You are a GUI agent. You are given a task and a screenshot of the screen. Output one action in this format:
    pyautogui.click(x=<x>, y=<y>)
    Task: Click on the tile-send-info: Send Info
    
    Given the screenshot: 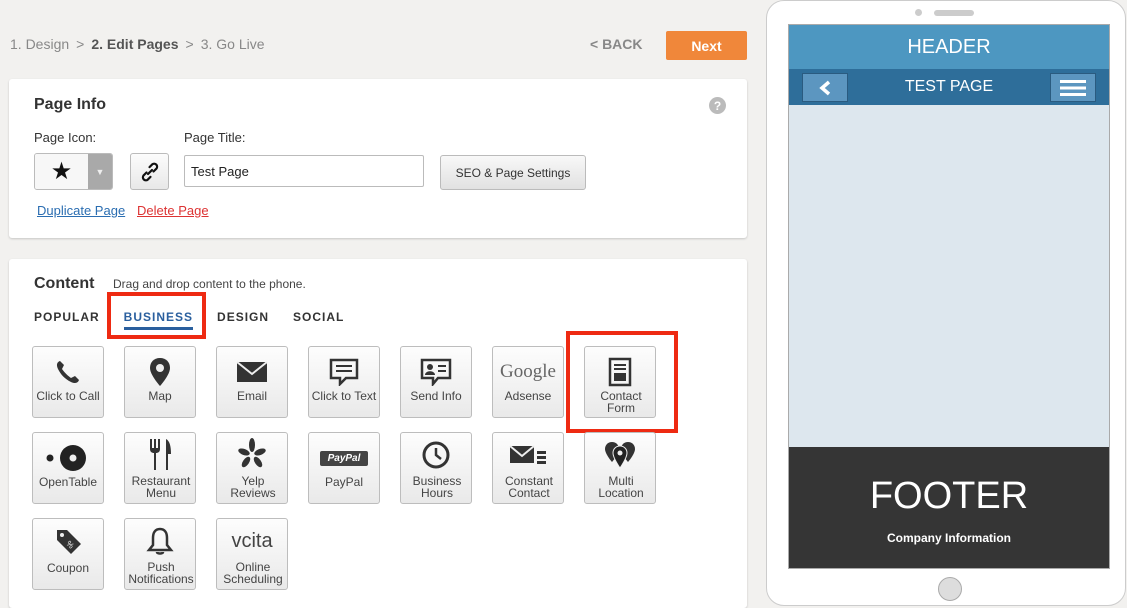 What is the action you would take?
    pyautogui.click(x=436, y=382)
    